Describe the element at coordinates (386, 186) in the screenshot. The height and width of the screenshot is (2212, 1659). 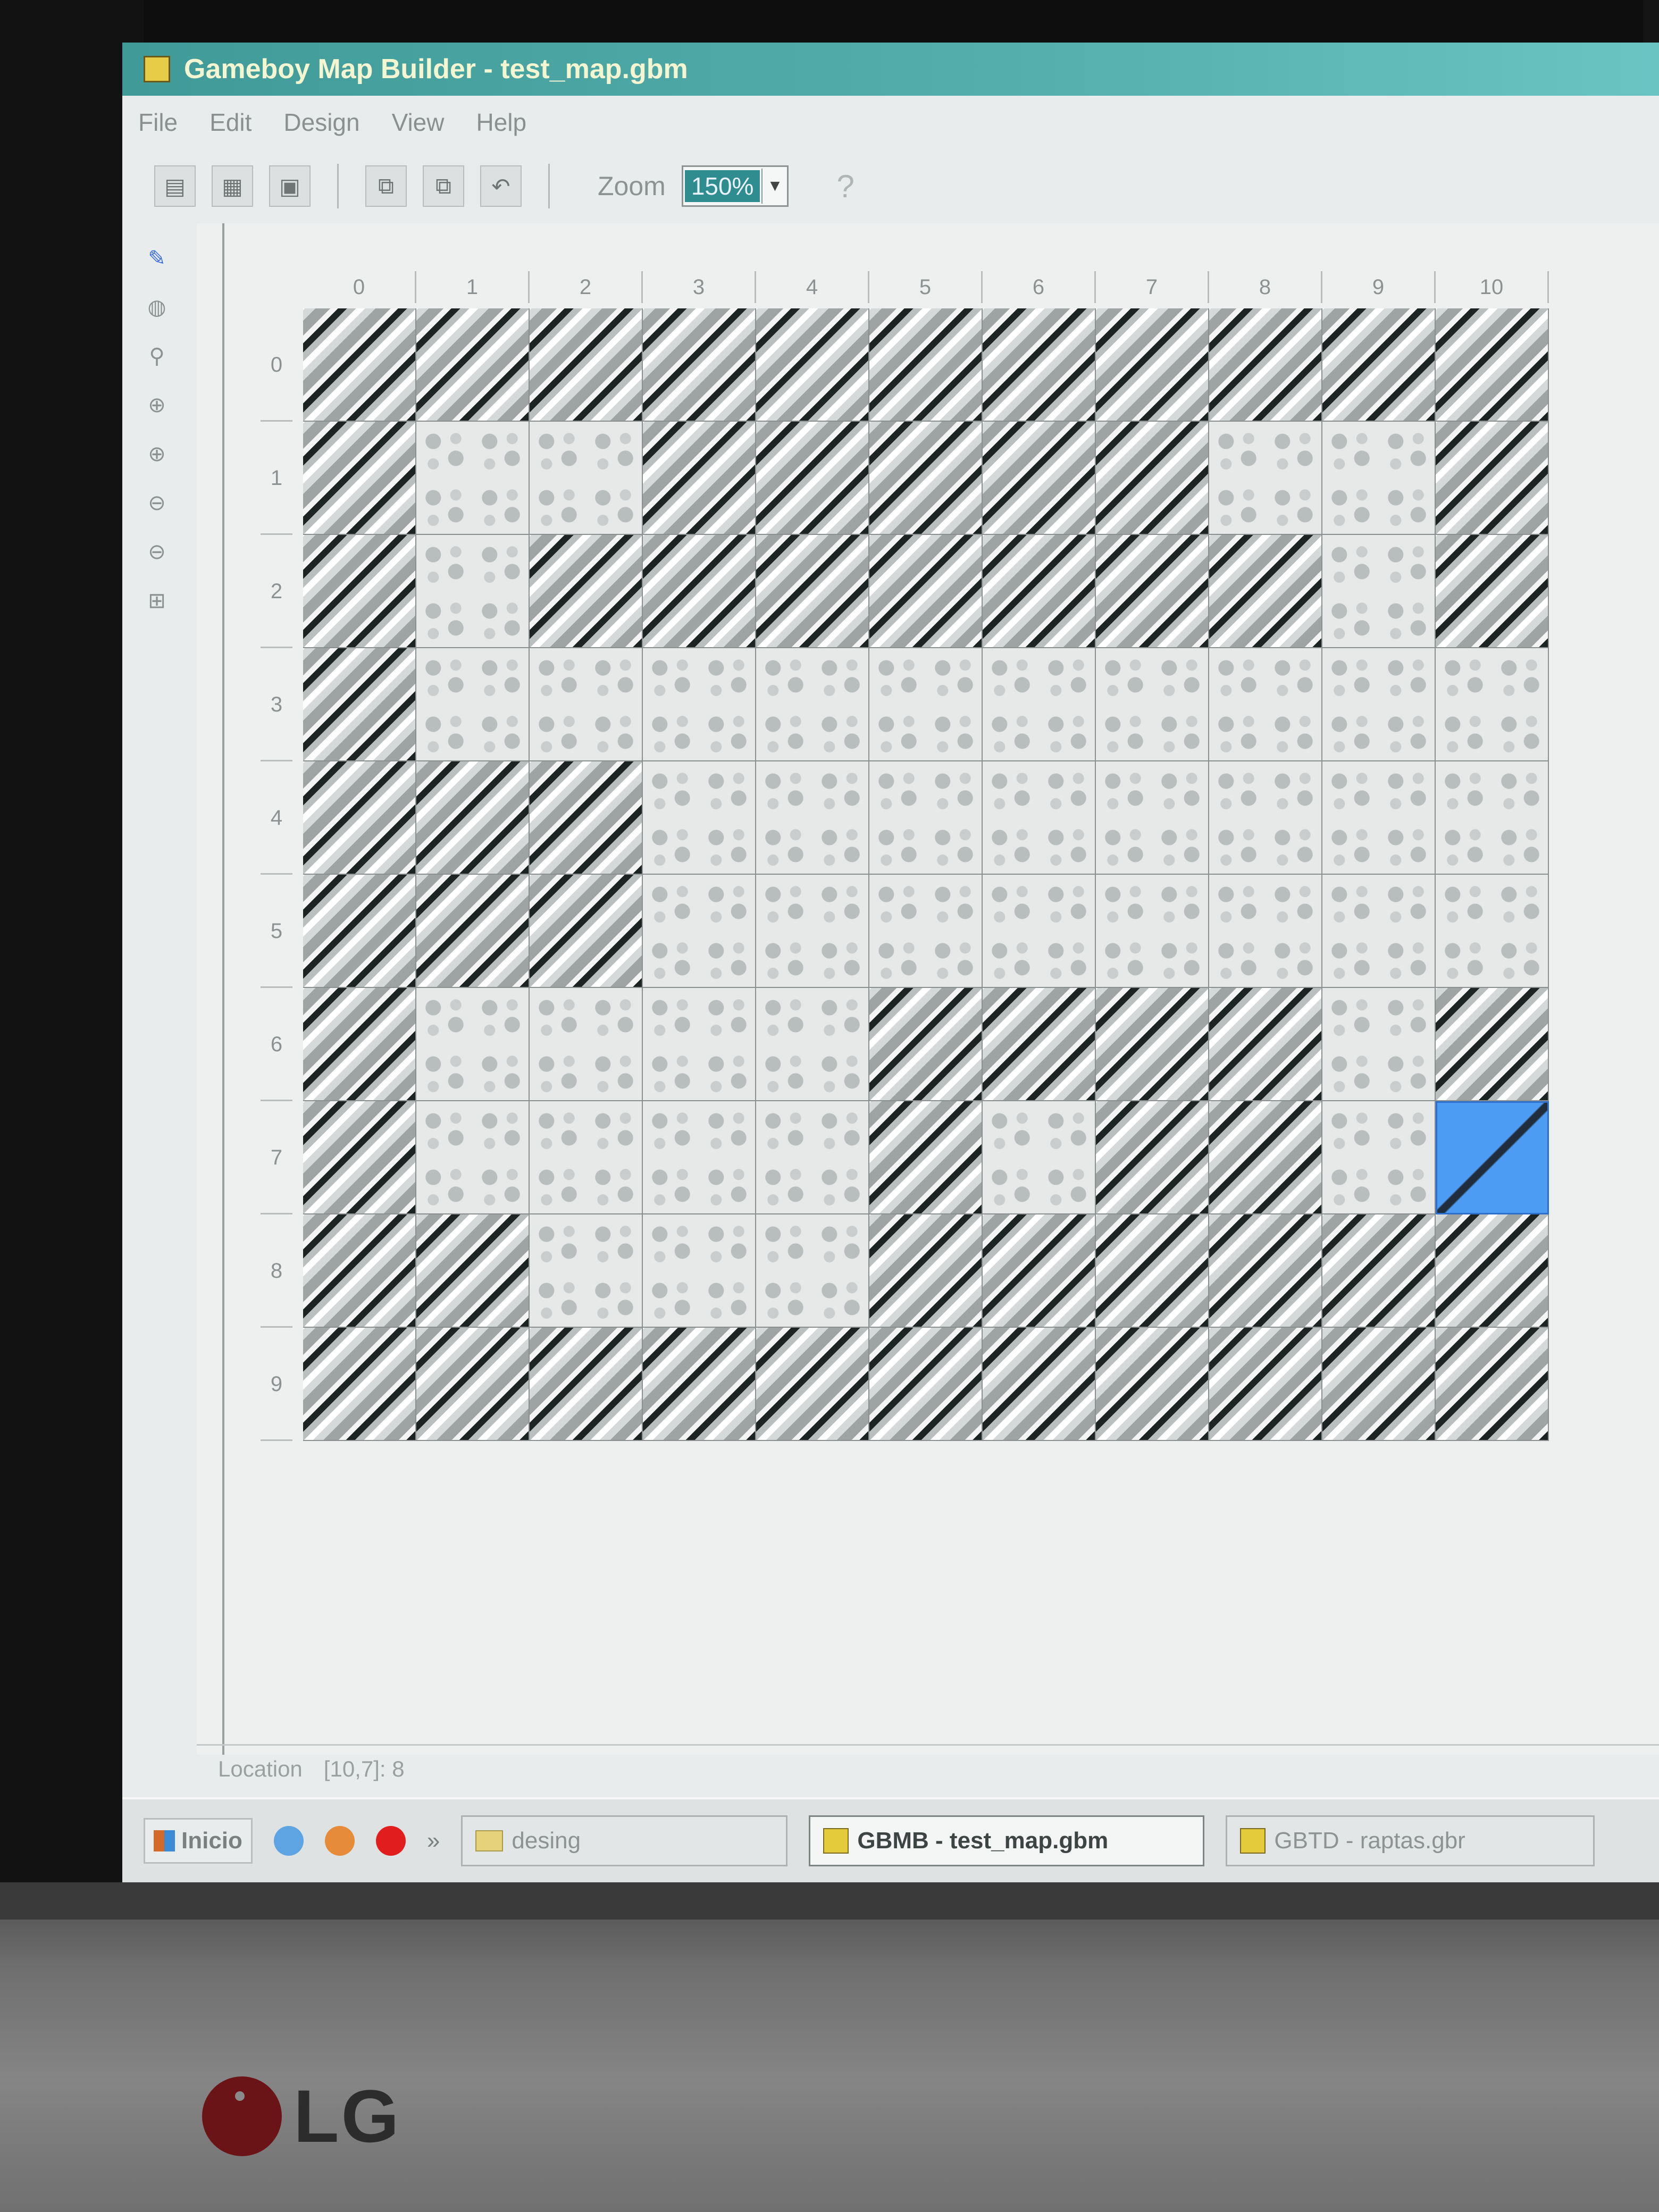
I see `copy-icon: ⧉` at that location.